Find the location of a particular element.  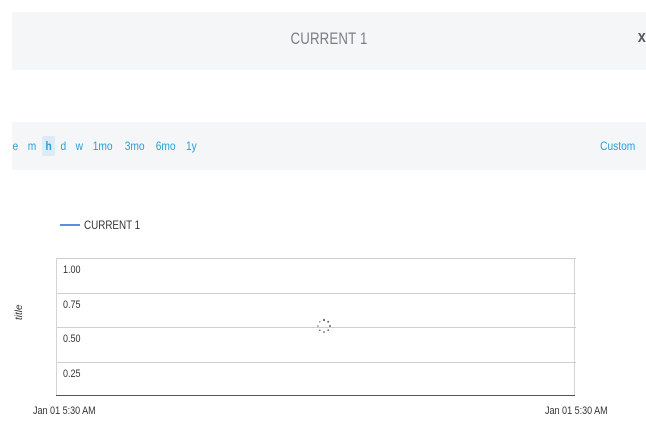

range-option-3mo: 3mo is located at coordinates (134, 146).